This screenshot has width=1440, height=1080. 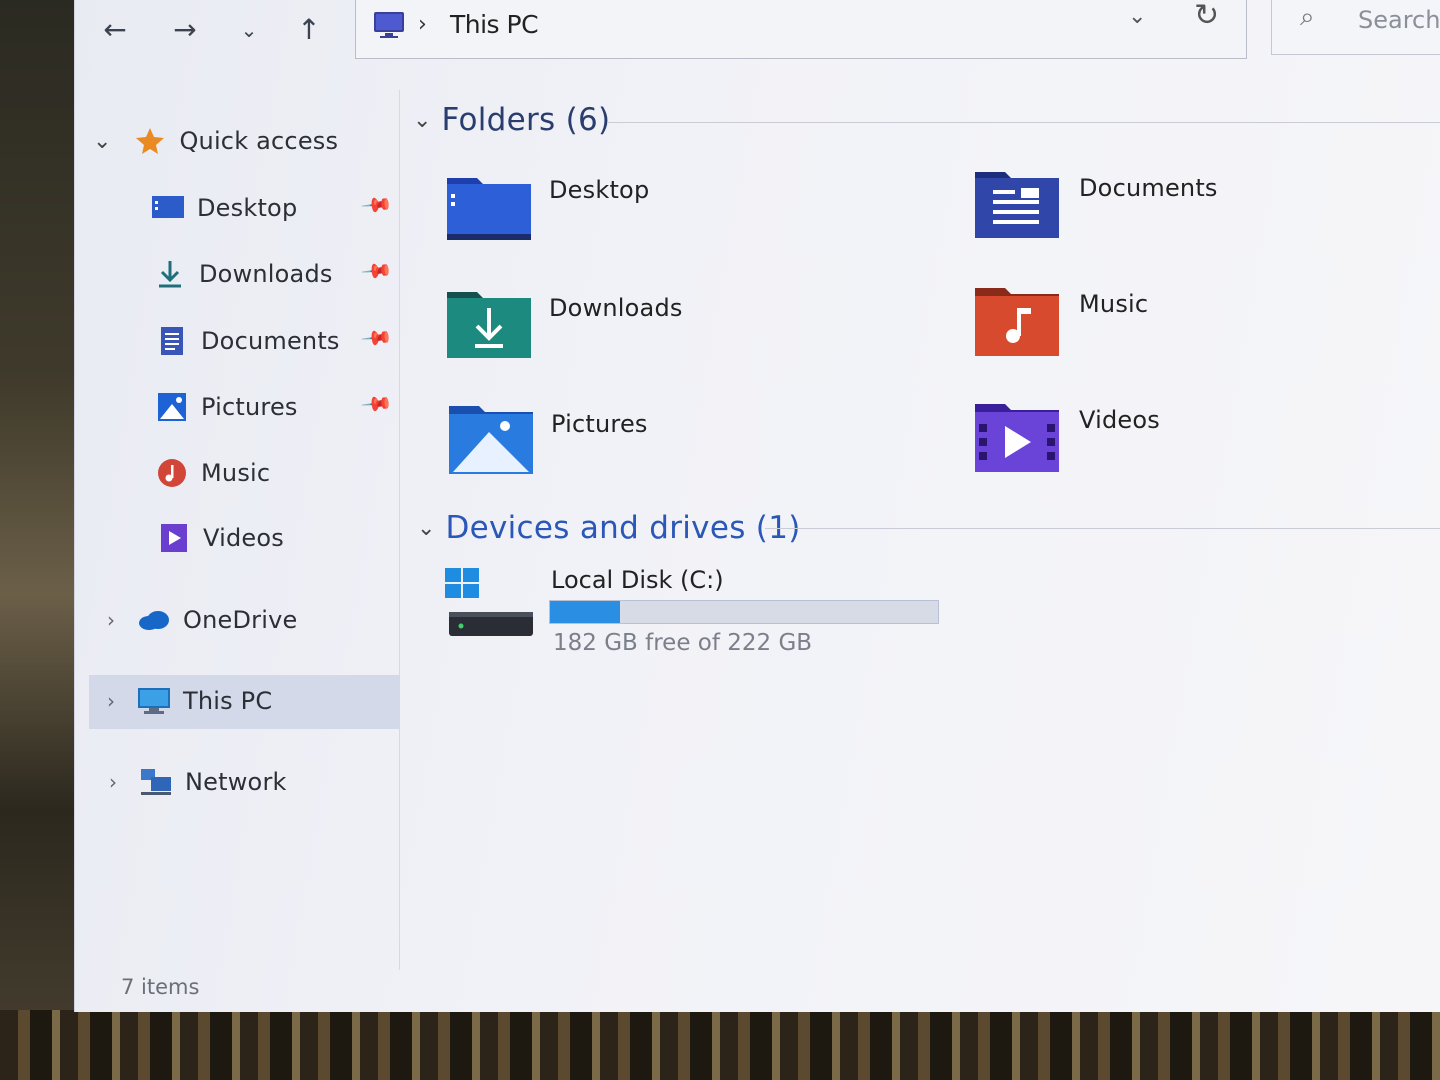 I want to click on sidebar-item-onedrive: › OneDrive, so click(x=202, y=620).